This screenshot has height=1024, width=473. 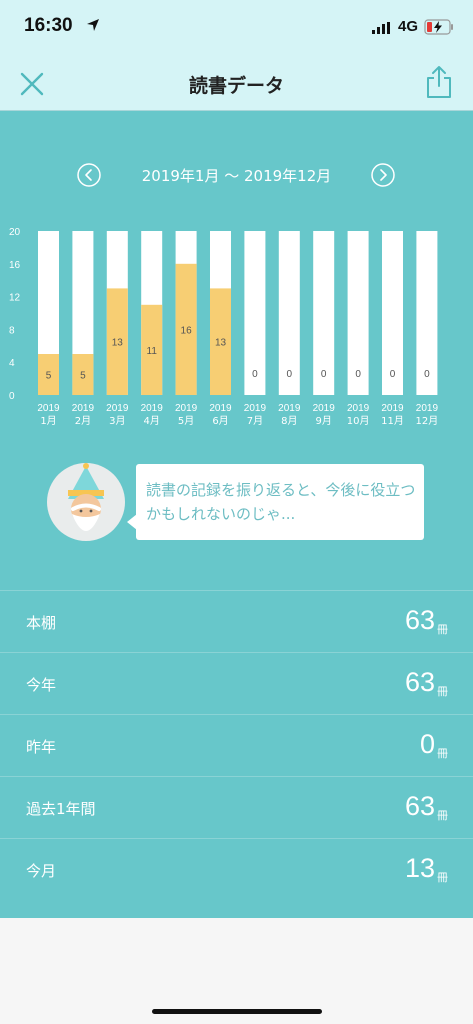 I want to click on stat-row-last-year: 昨年 0 冊, so click(x=236, y=745).